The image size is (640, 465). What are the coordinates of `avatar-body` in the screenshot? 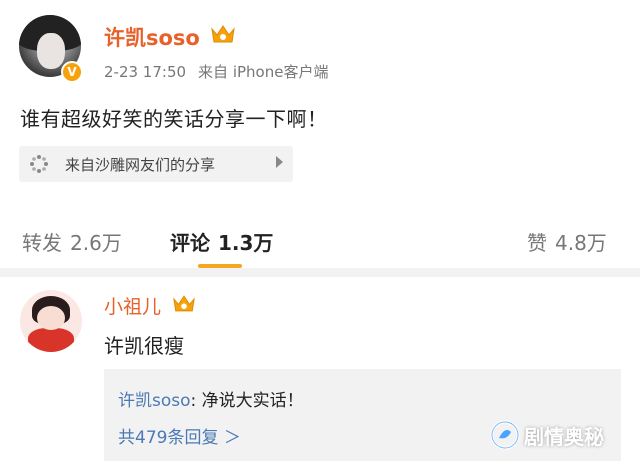 It's located at (51, 340).